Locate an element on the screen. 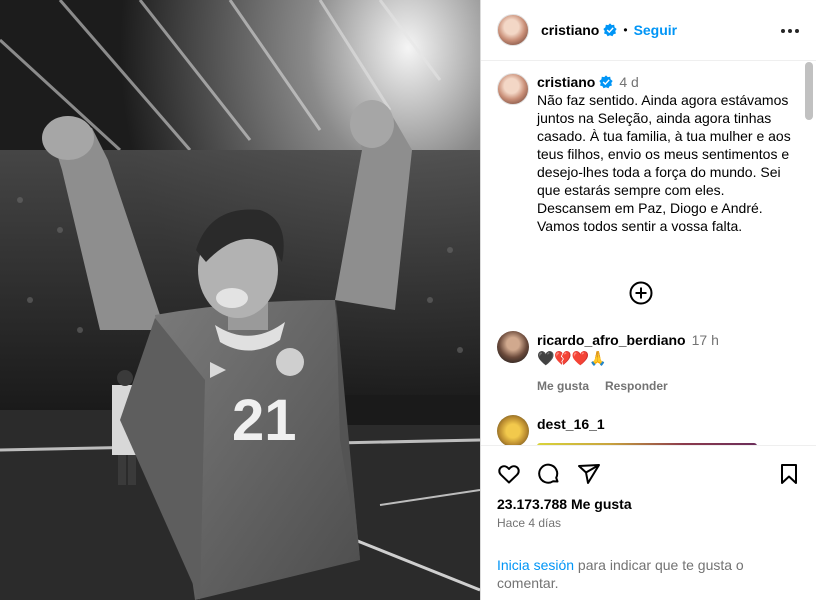  comment-icon is located at coordinates (549, 474).